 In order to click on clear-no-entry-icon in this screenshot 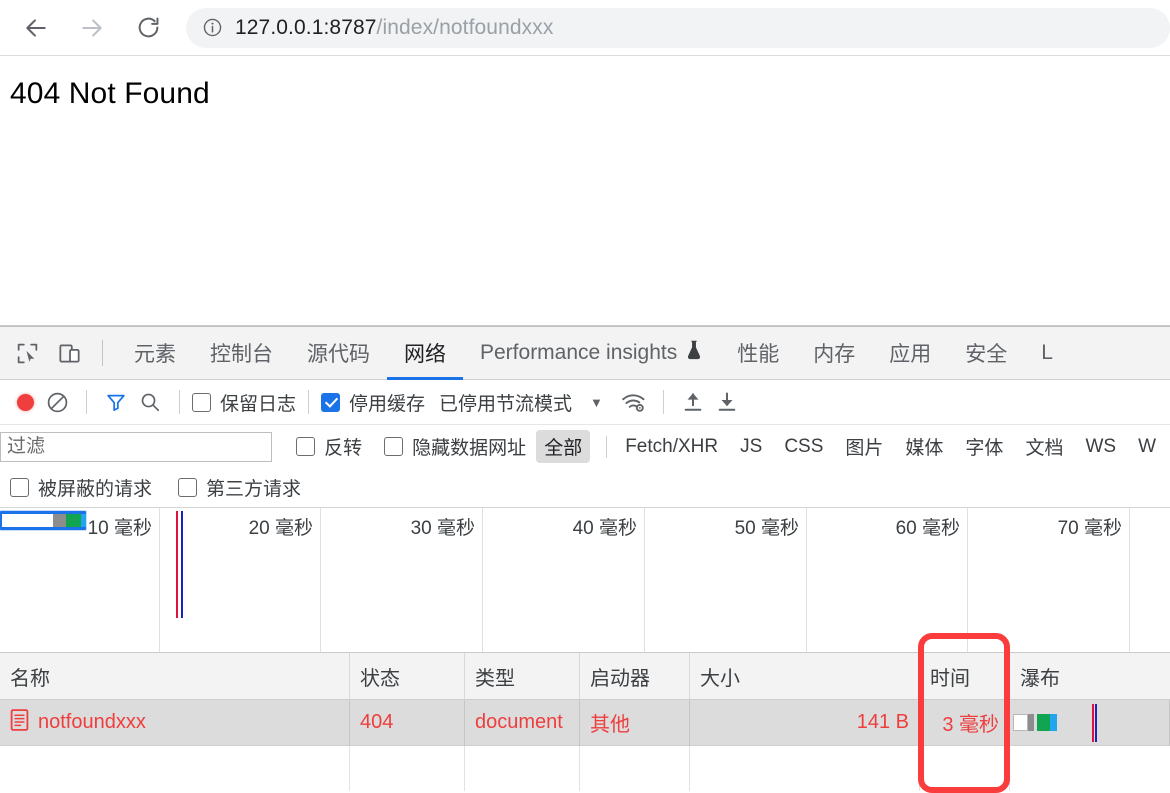, I will do `click(57, 402)`.